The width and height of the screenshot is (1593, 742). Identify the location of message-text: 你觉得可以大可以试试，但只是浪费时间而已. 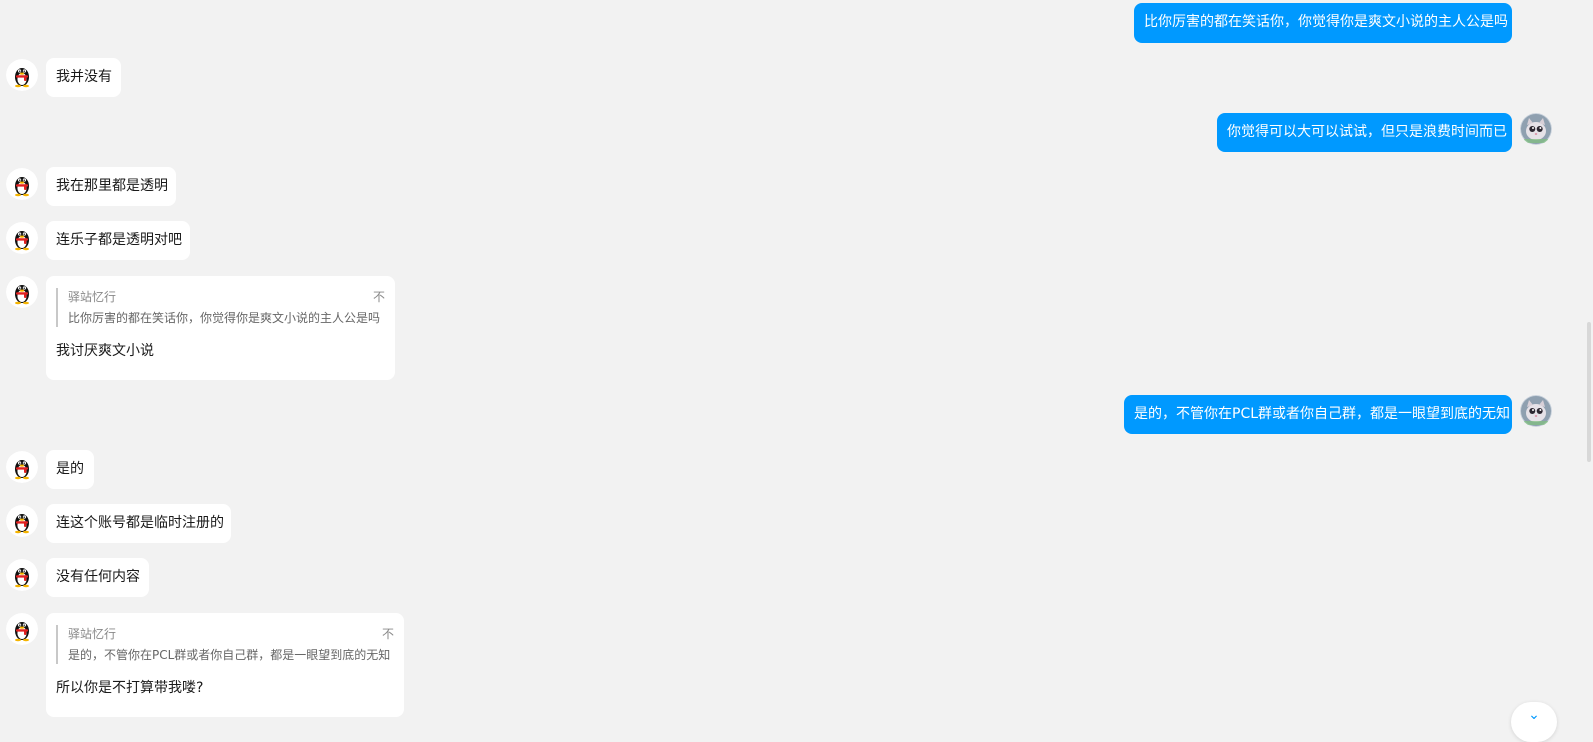
(1367, 132).